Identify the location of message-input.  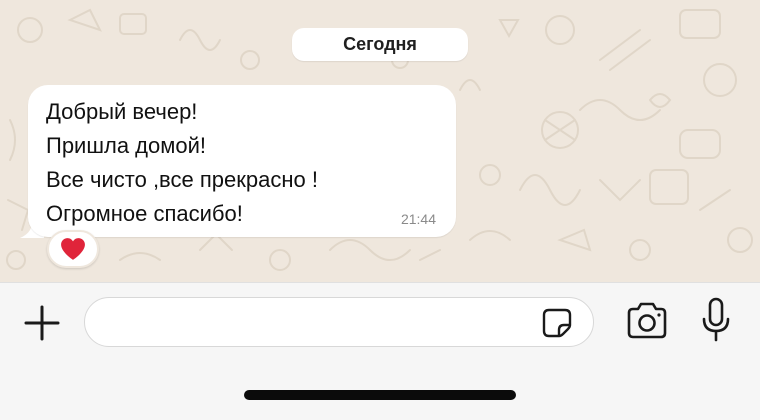
(313, 323).